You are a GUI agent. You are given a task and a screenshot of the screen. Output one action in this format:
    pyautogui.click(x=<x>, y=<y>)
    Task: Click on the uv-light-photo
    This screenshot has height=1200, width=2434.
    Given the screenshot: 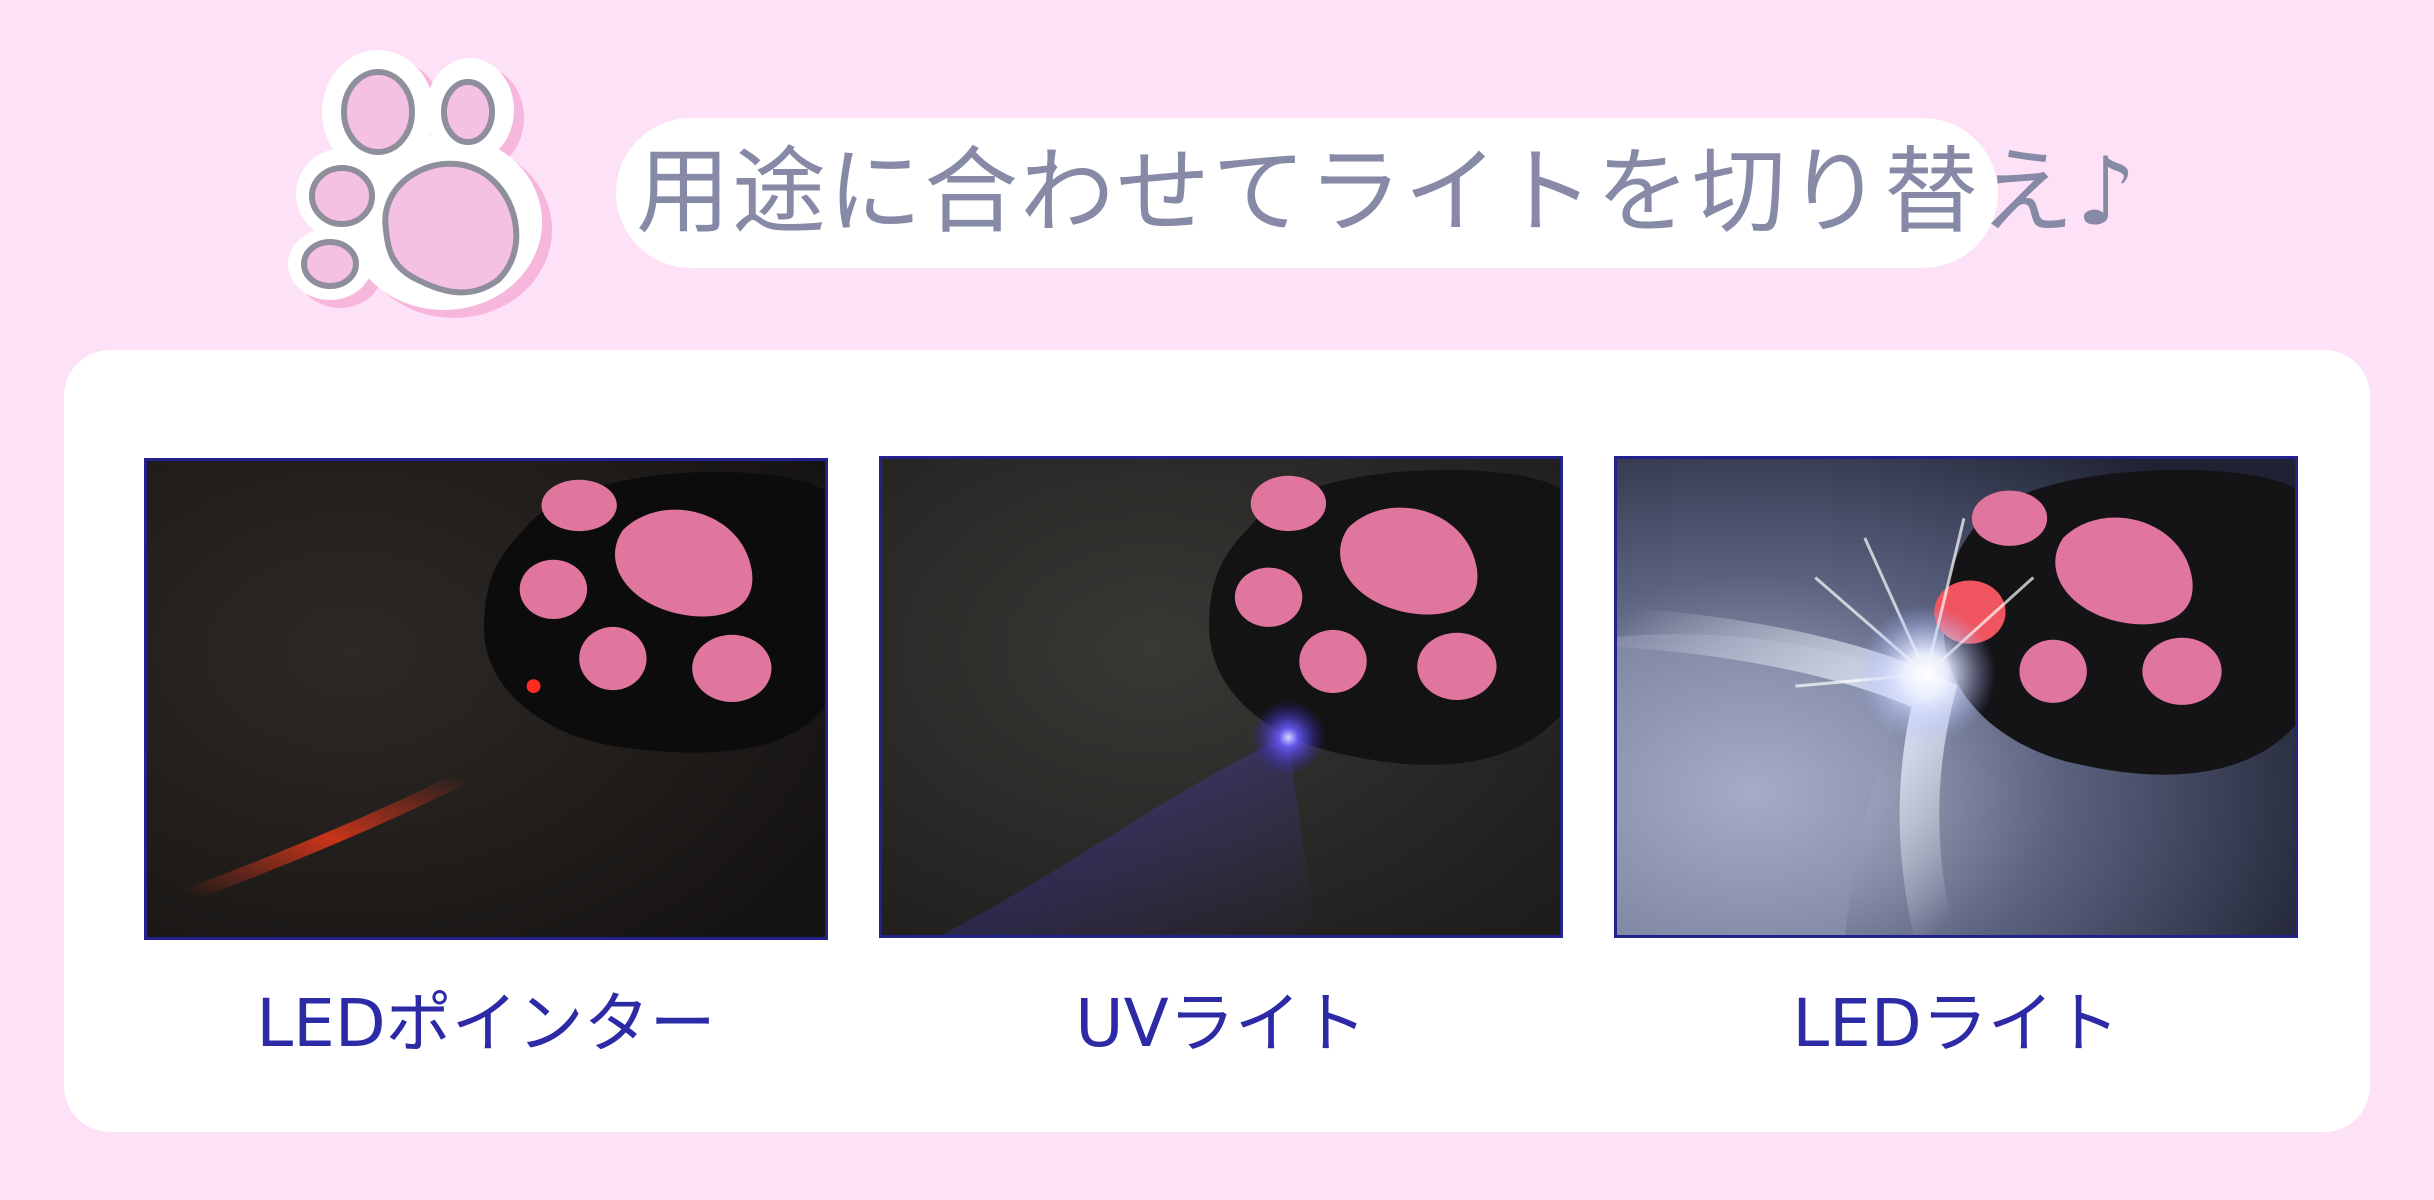 What is the action you would take?
    pyautogui.click(x=1221, y=697)
    